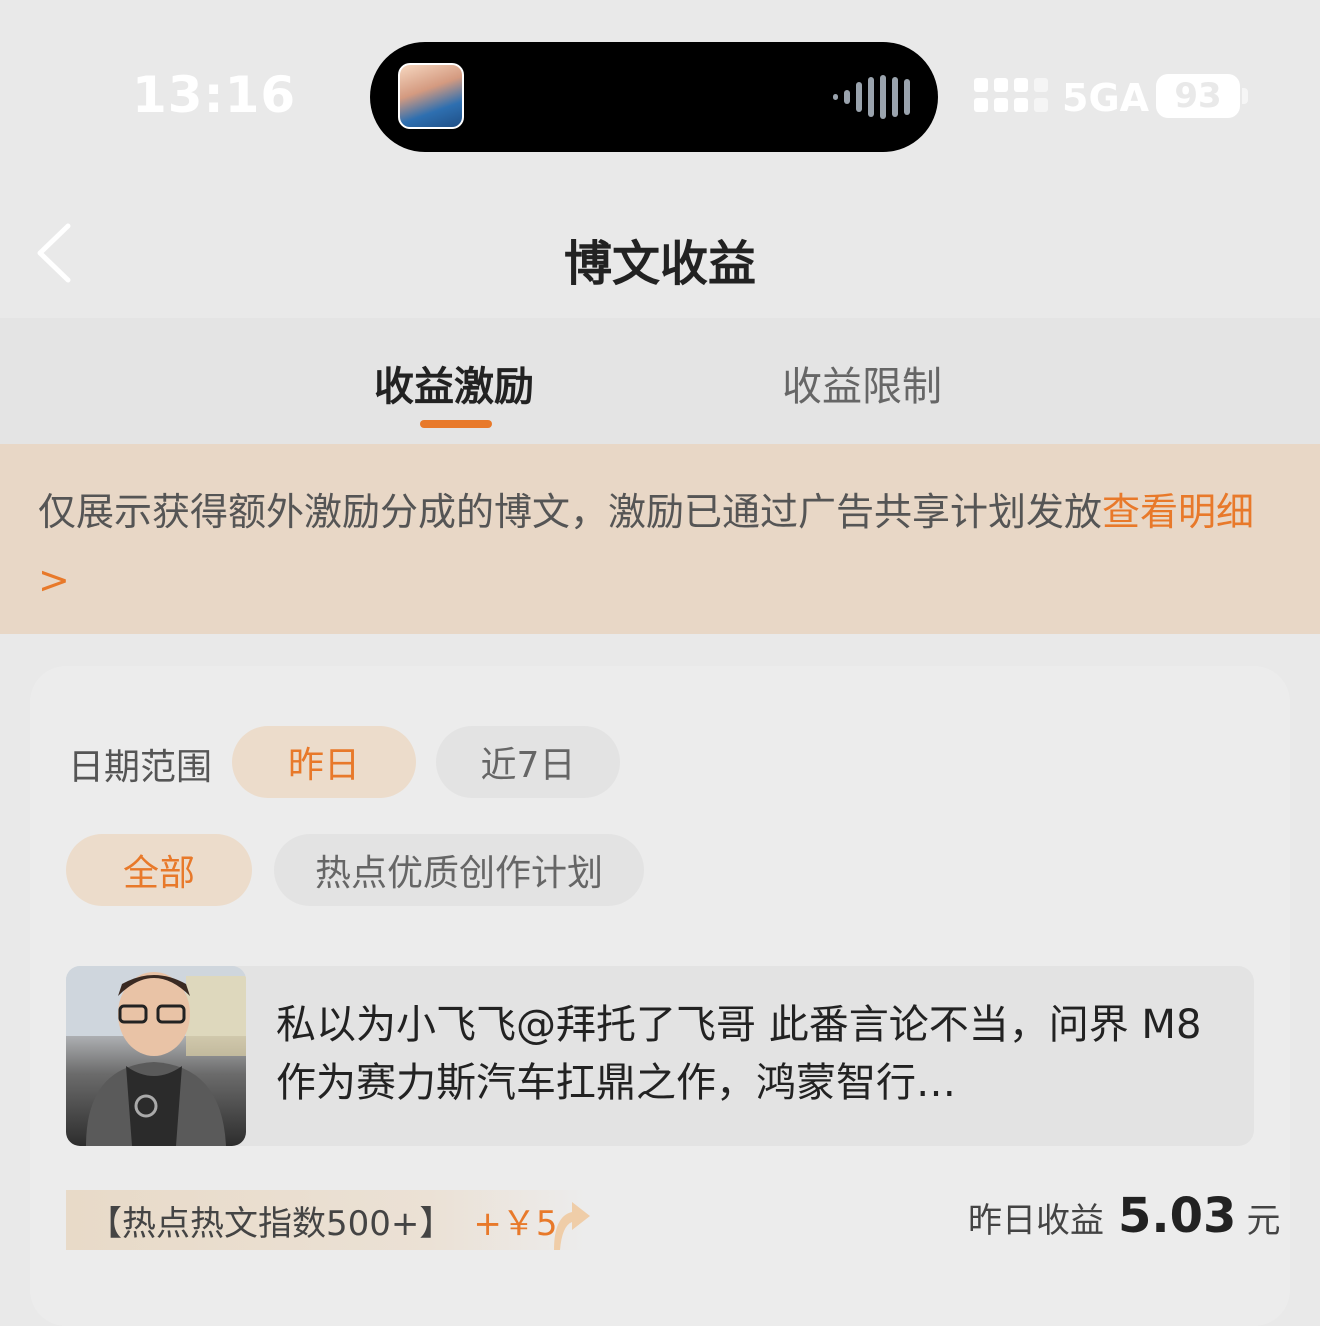 The width and height of the screenshot is (1320, 1326). Describe the element at coordinates (1245, 96) in the screenshot. I see `battery-tip` at that location.